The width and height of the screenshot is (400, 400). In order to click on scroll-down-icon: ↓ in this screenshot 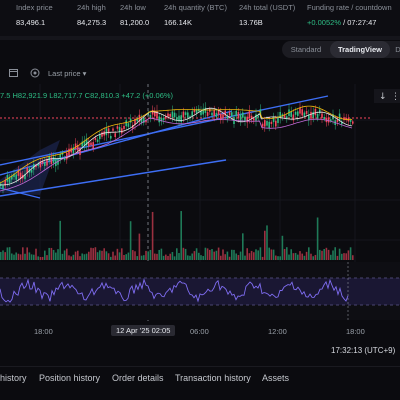, I will do `click(383, 97)`.